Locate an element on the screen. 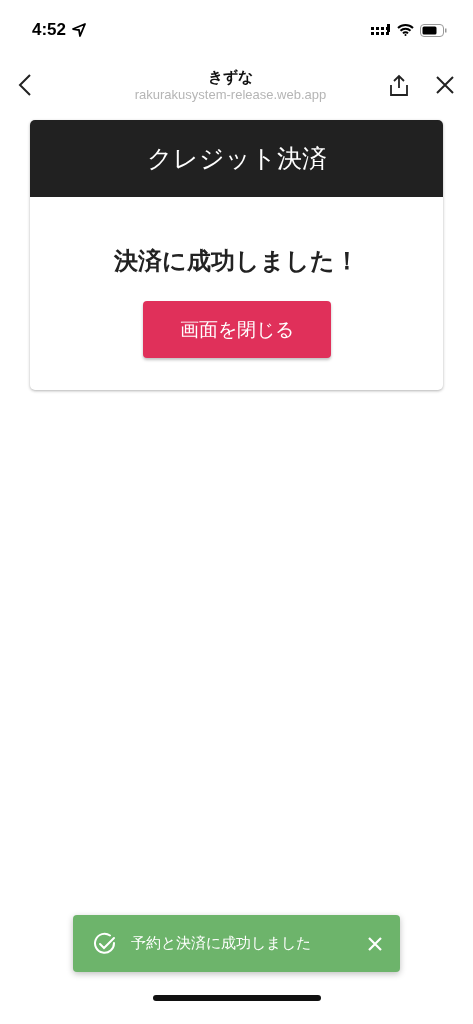 The image size is (473, 1024). check-circle-icon is located at coordinates (105, 943).